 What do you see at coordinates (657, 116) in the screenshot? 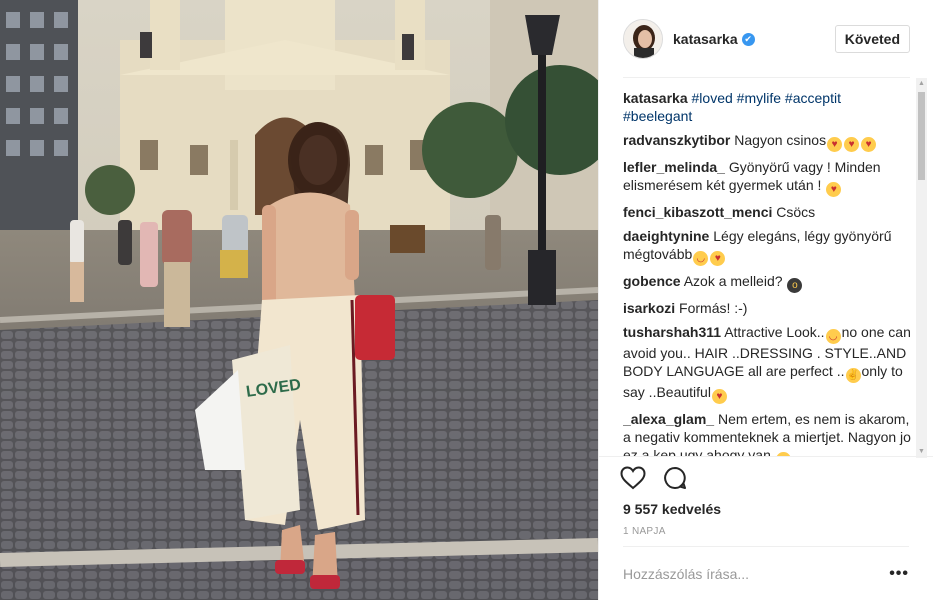
I see `hashtag-link: #beelegant` at bounding box center [657, 116].